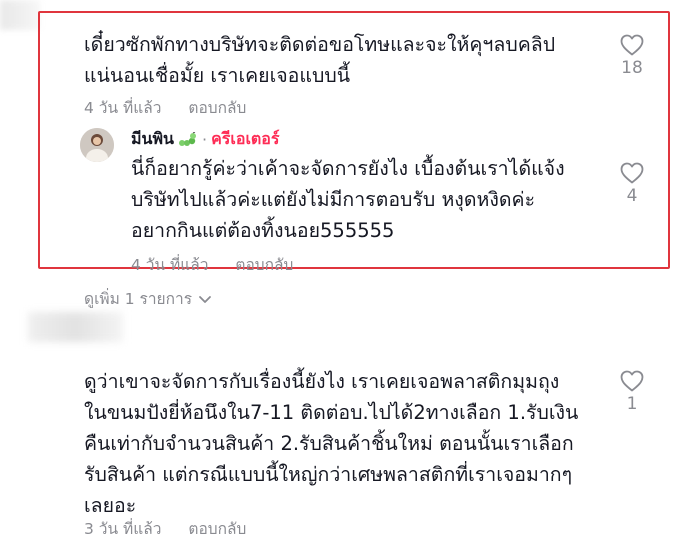 This screenshot has width=679, height=544. I want to click on comment-1-like-button: 18, so click(632, 56).